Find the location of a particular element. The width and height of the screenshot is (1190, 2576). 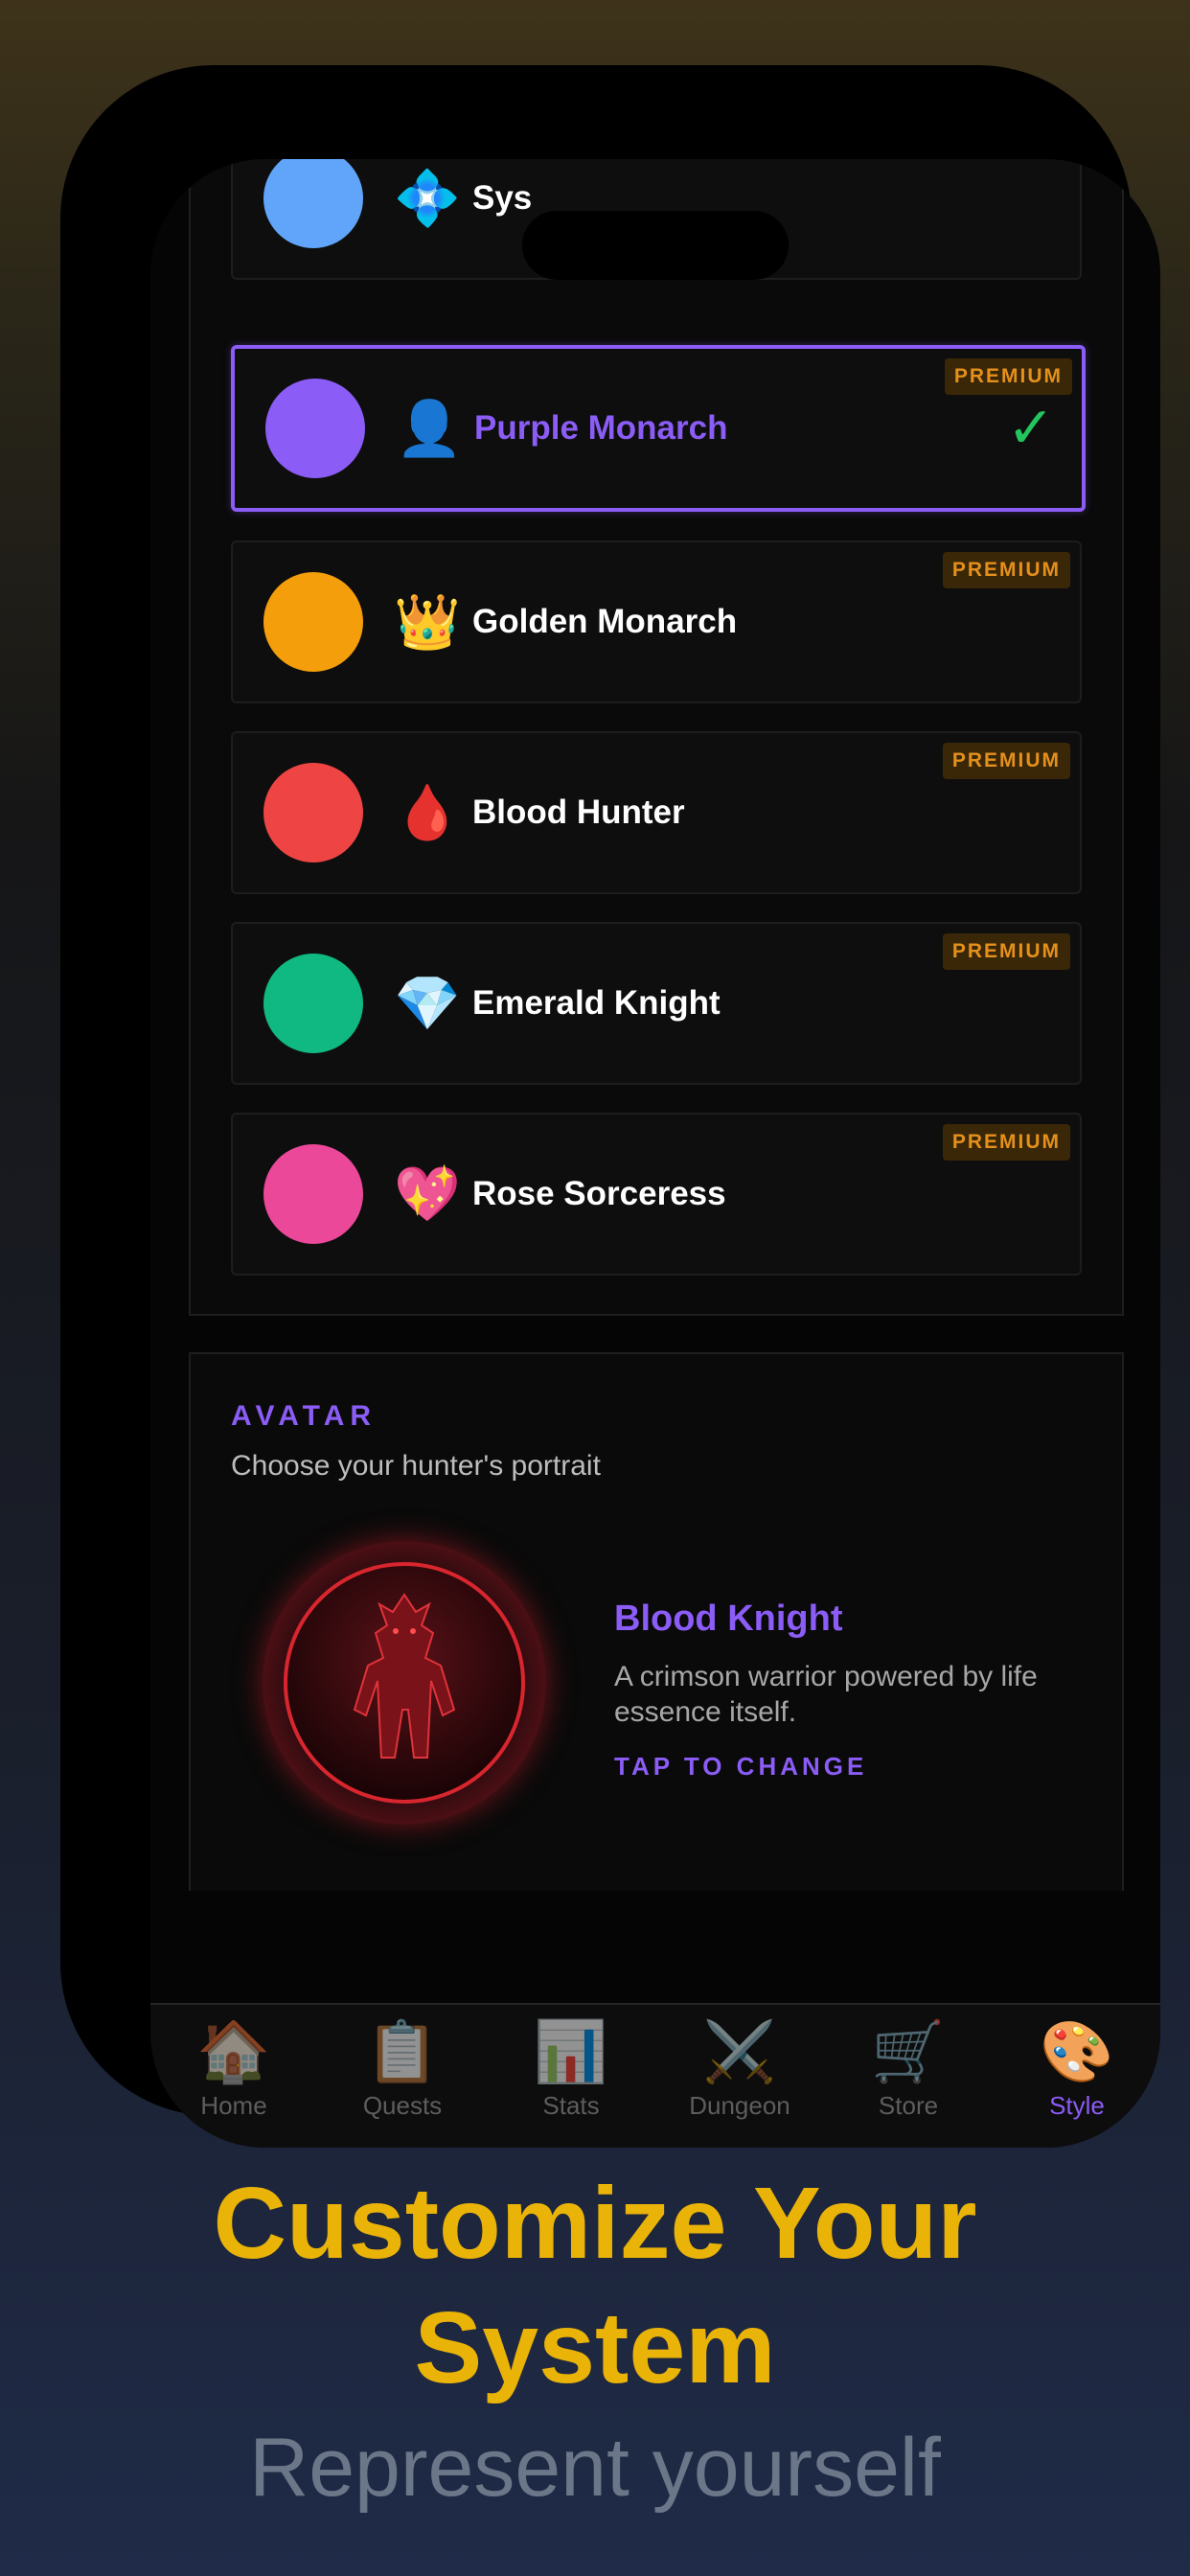

tab-home: 🏠 Home is located at coordinates (234, 2069).